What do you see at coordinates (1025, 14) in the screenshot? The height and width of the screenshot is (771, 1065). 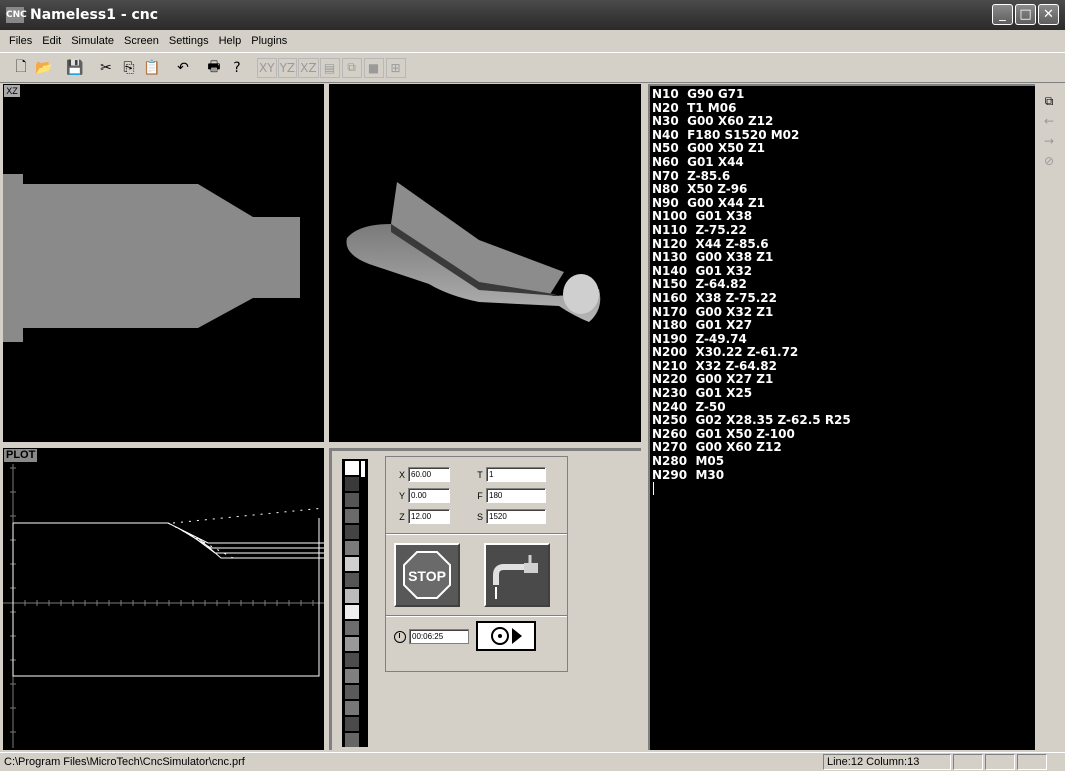 I see `maximize-button: □` at bounding box center [1025, 14].